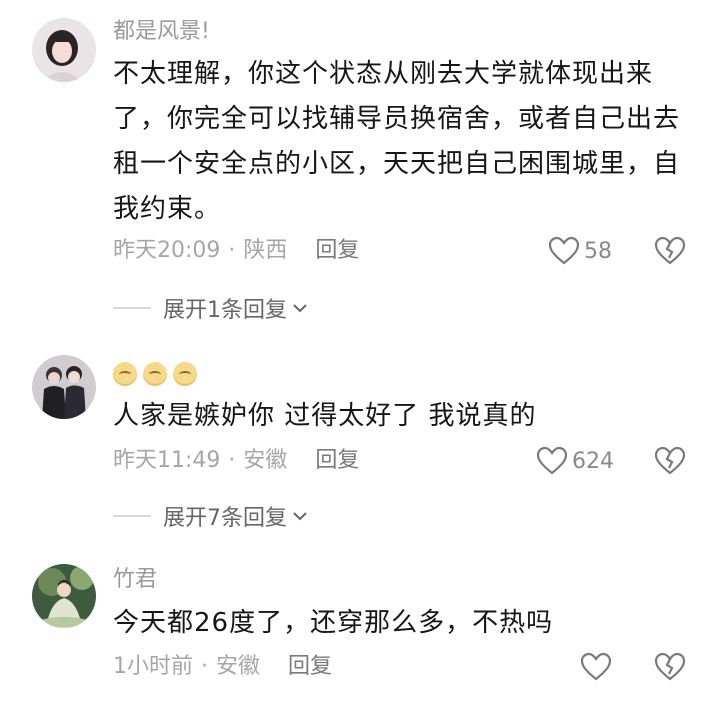 The height and width of the screenshot is (712, 720). Describe the element at coordinates (153, 666) in the screenshot. I see `comment-time: 1小时前` at that location.